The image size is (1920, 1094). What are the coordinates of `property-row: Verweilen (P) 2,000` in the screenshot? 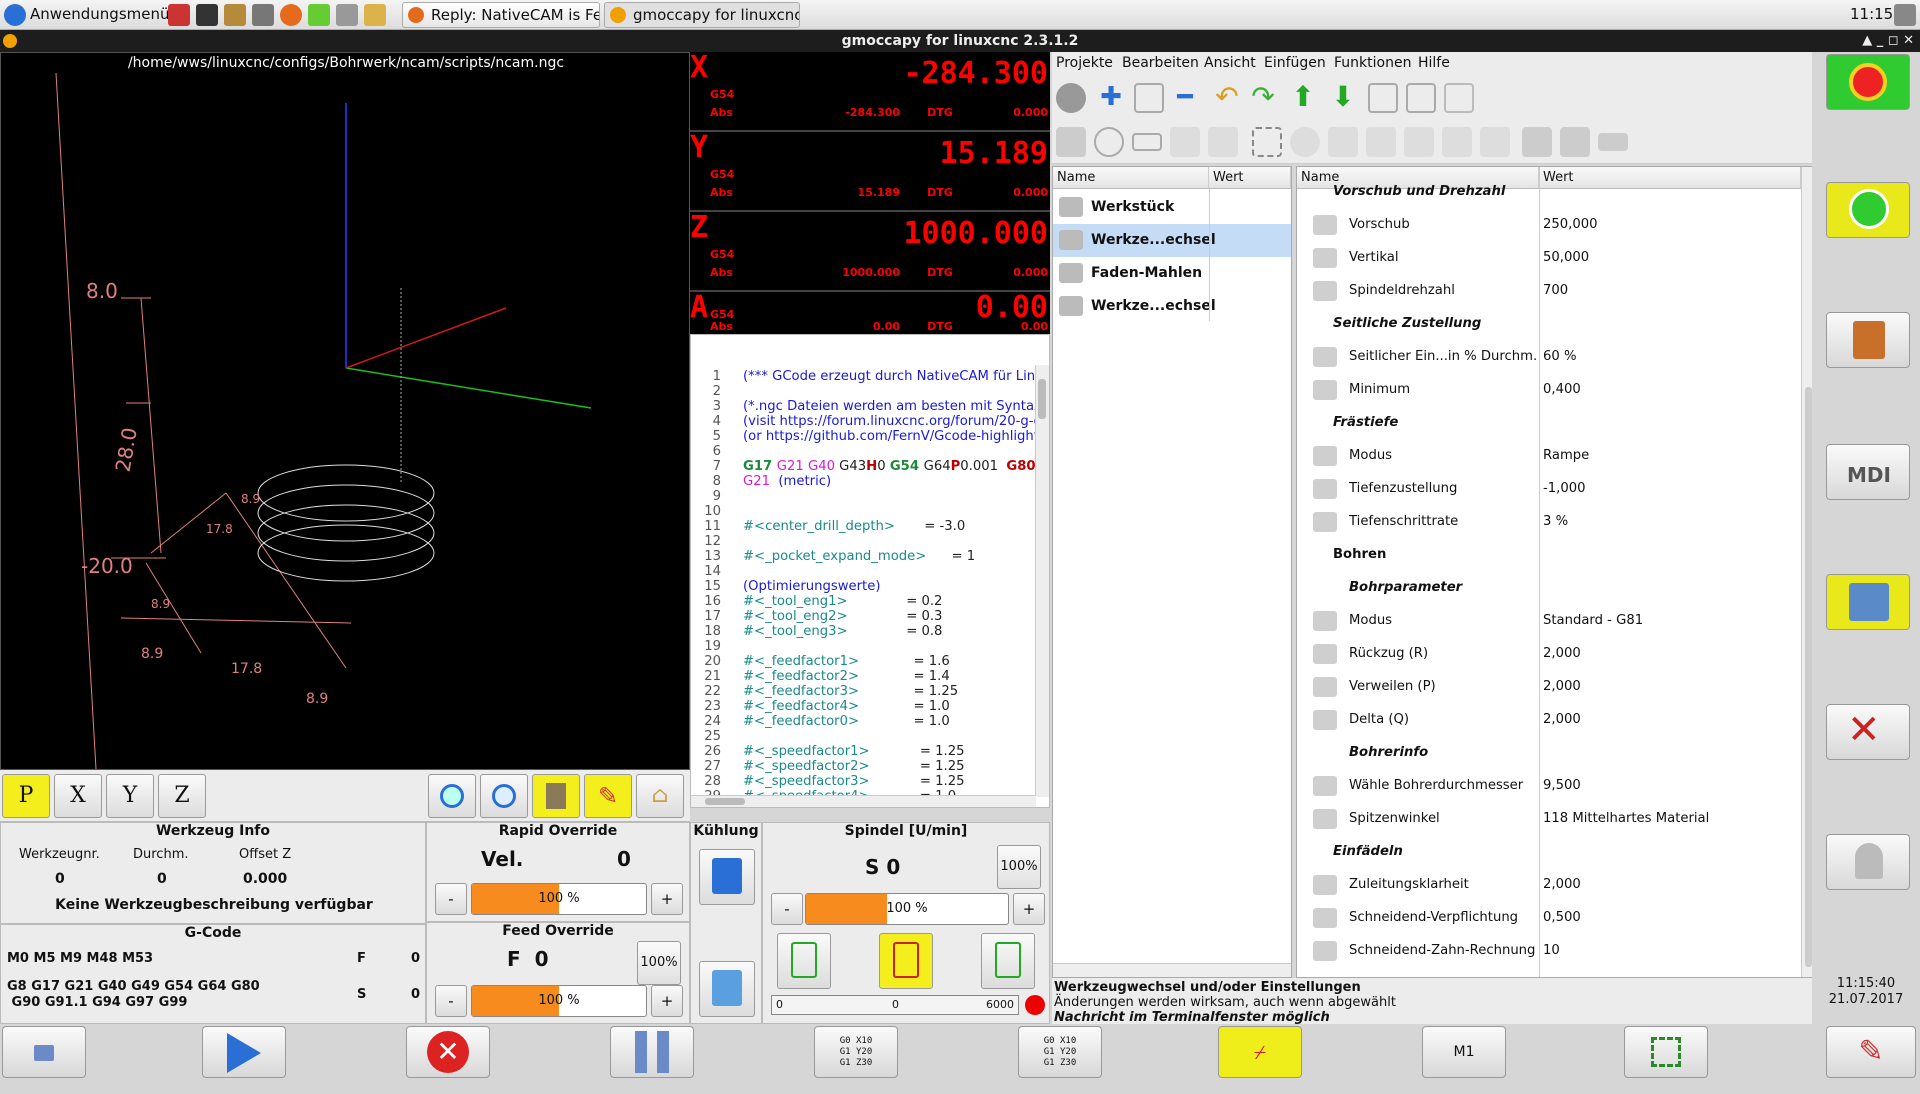 It's located at (1555, 686).